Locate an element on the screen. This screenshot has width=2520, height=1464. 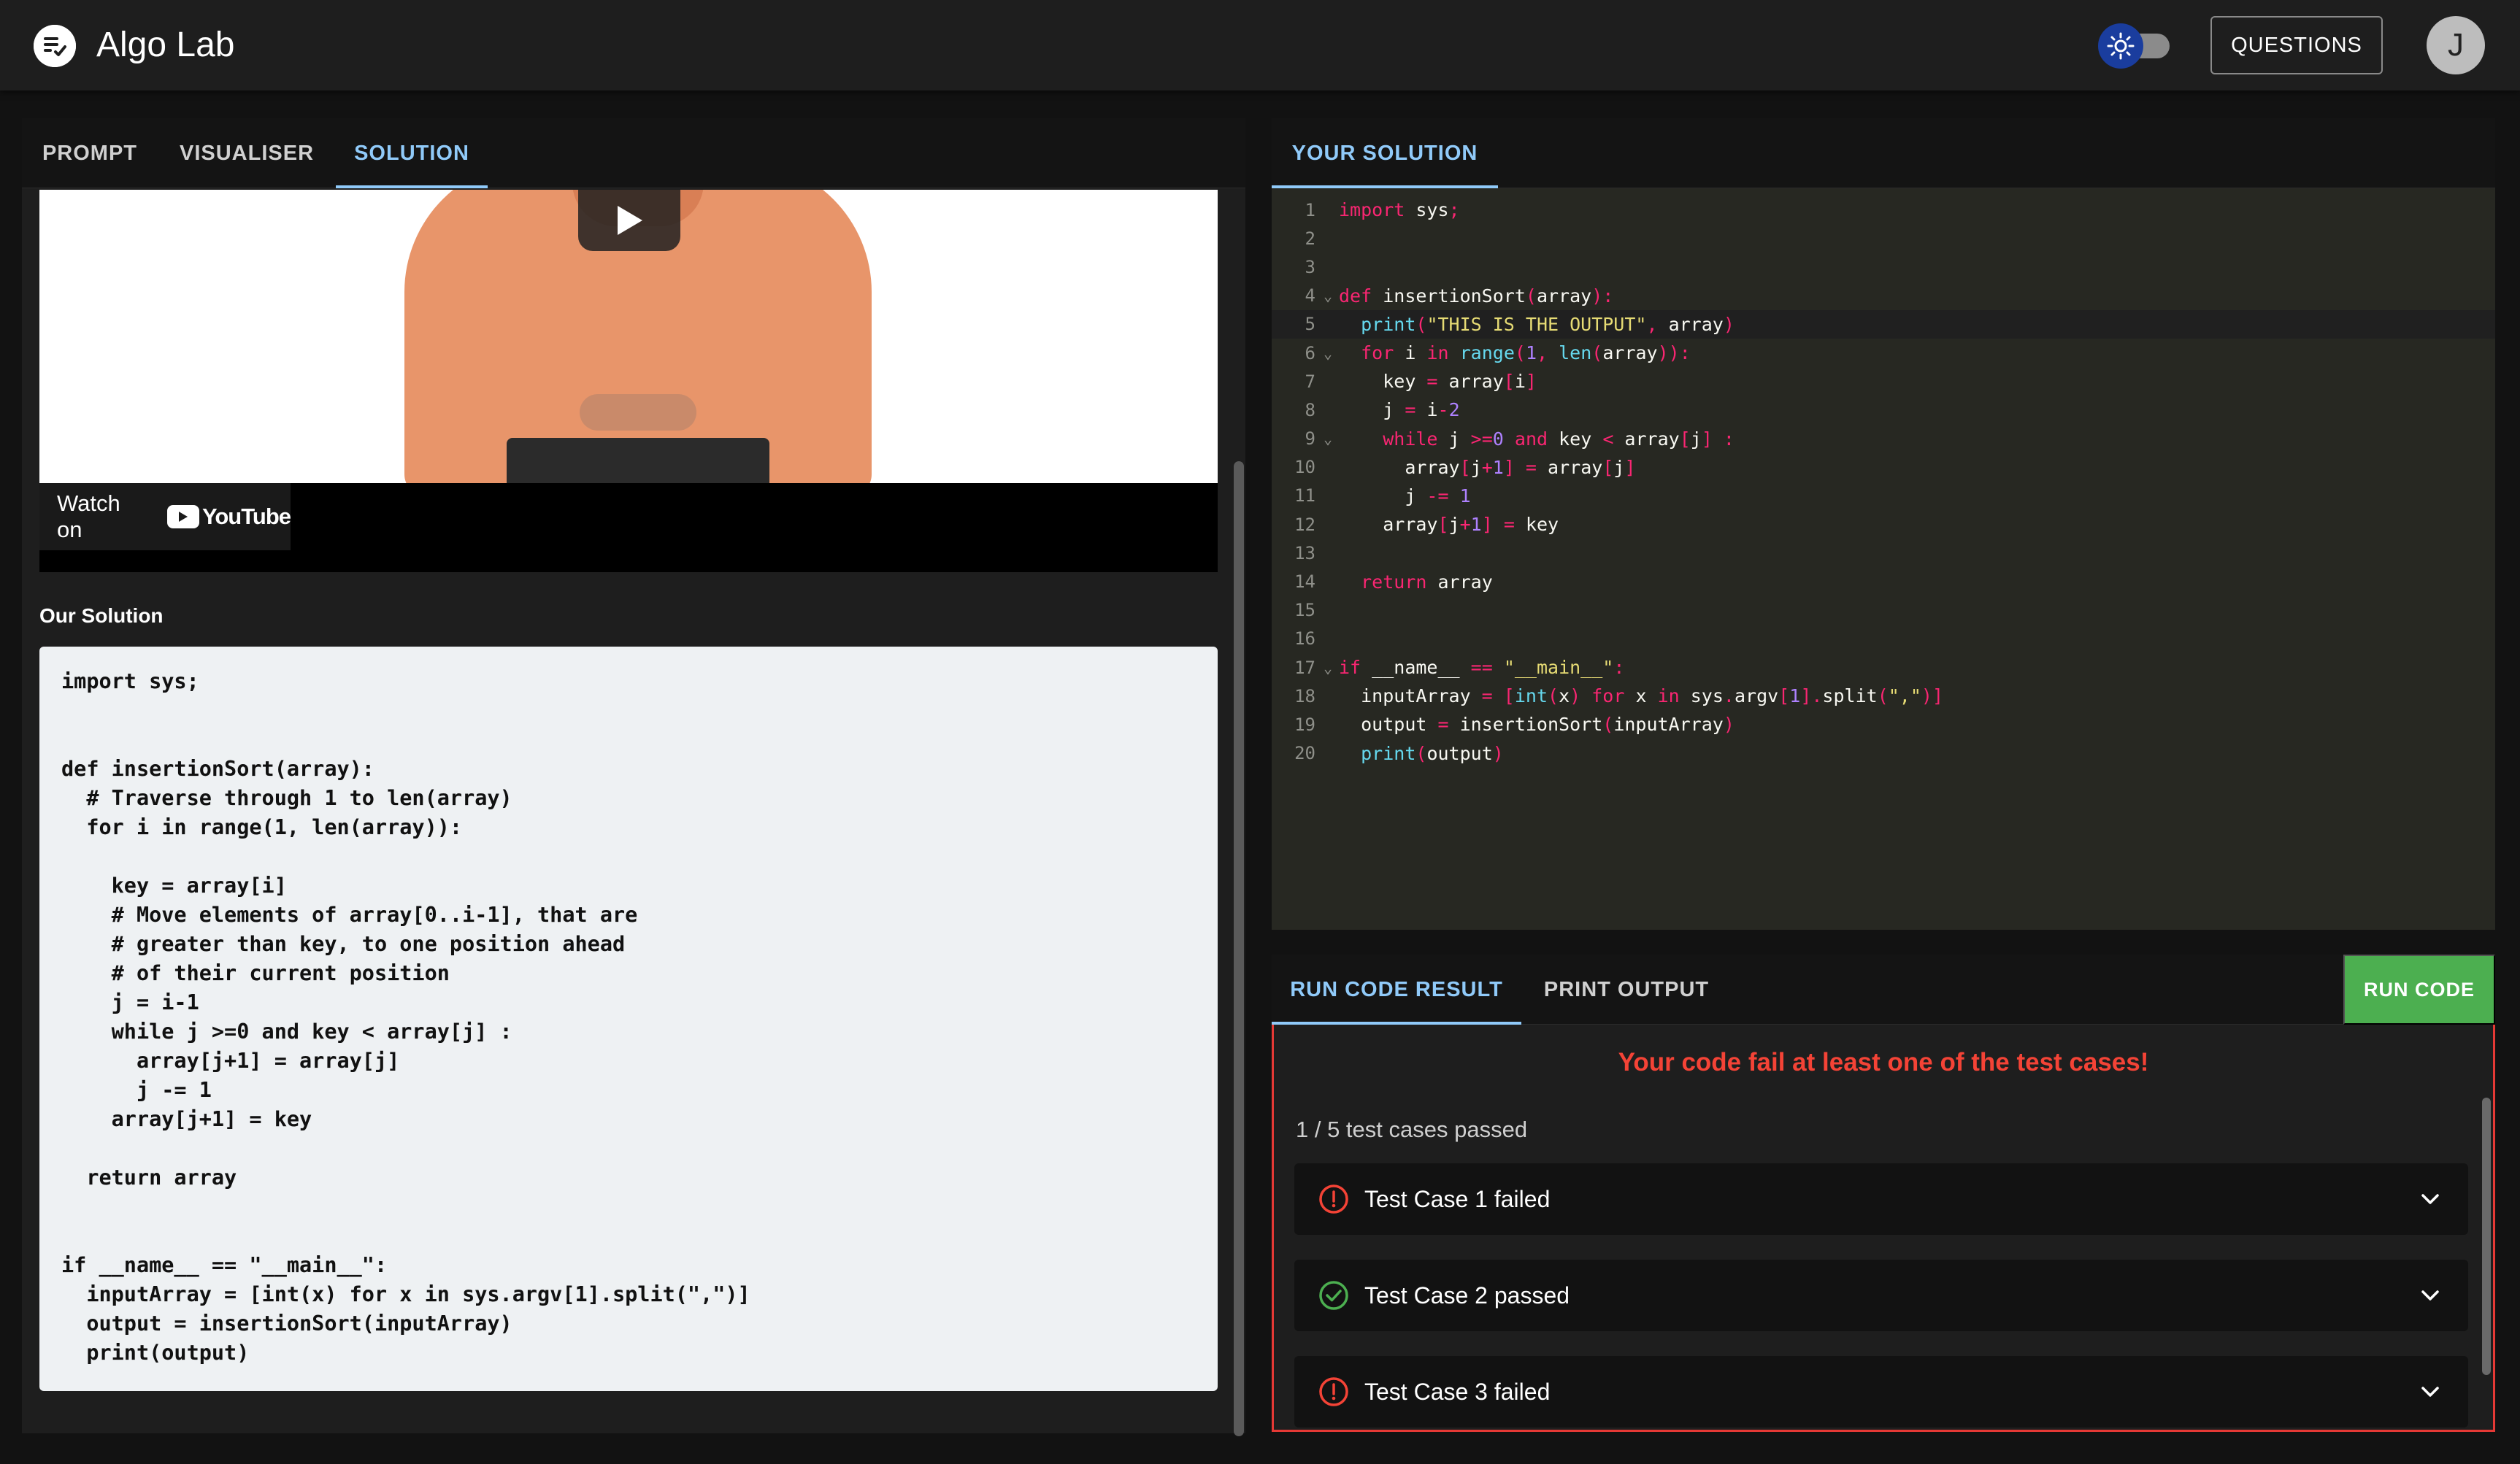
line-number: 14 is located at coordinates (1304, 582).